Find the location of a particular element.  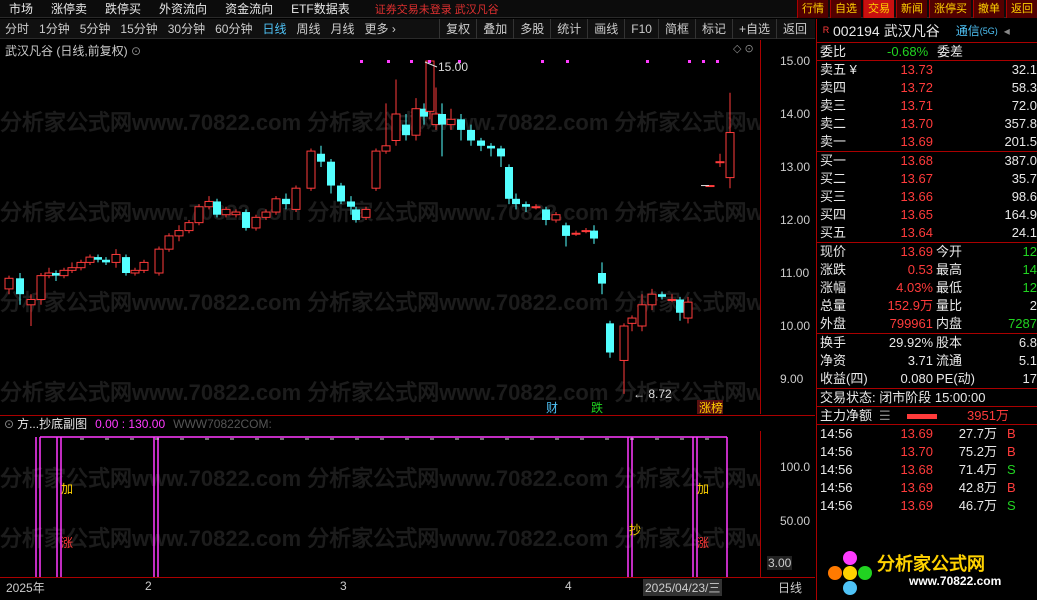

stock-header: R 002194 武汉凡谷 通信 (5G) ◂ is located at coordinates (927, 31).